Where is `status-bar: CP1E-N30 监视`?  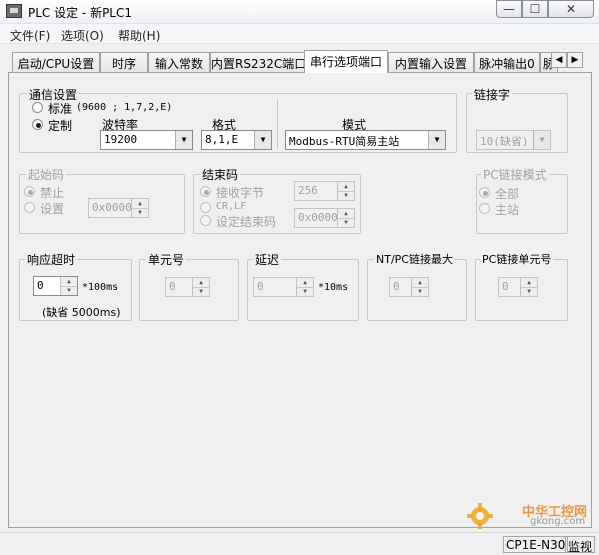 status-bar: CP1E-N30 监视 is located at coordinates (299, 543).